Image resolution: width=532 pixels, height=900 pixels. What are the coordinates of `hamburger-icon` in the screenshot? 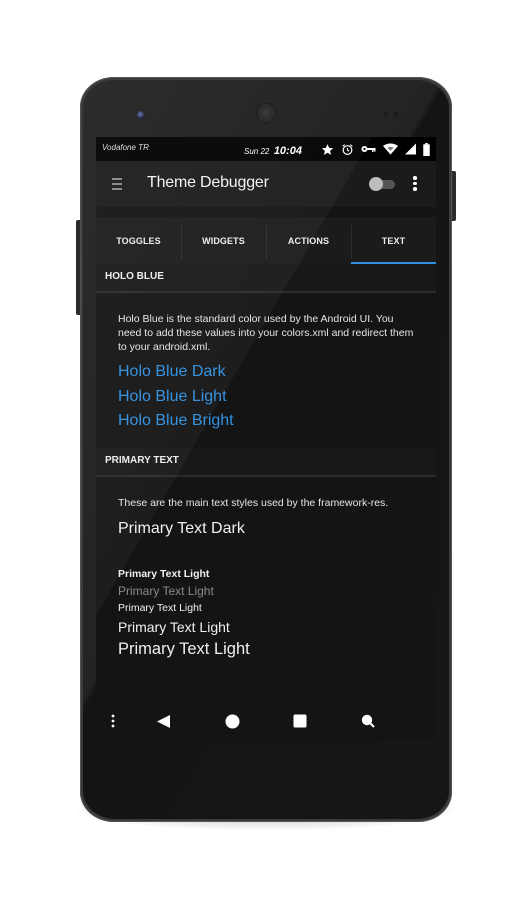 It's located at (117, 184).